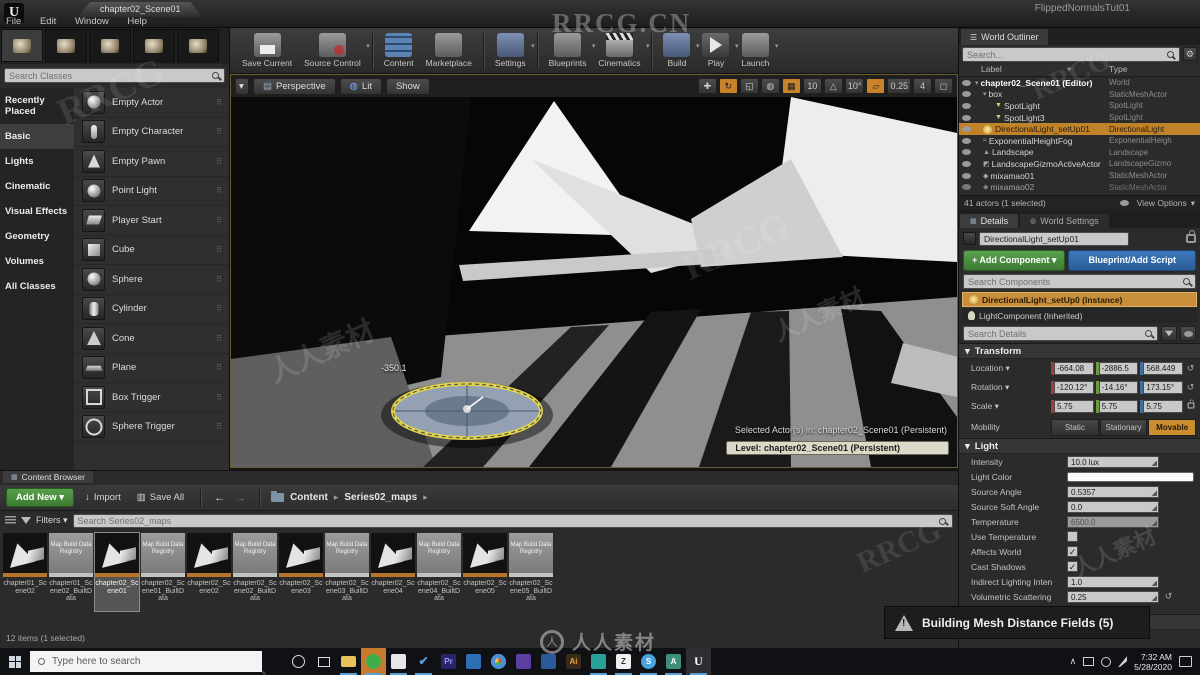 This screenshot has height=675, width=1200. Describe the element at coordinates (151, 250) in the screenshot. I see `place-item-cube: Cube ⠿` at that location.